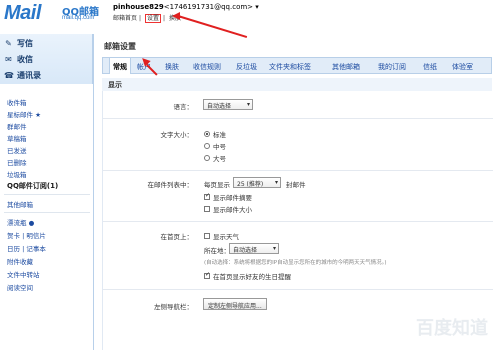 This screenshot has width=494, height=350. Describe the element at coordinates (26, 248) in the screenshot. I see `nav-calendar: 日历 | 记事本` at that location.